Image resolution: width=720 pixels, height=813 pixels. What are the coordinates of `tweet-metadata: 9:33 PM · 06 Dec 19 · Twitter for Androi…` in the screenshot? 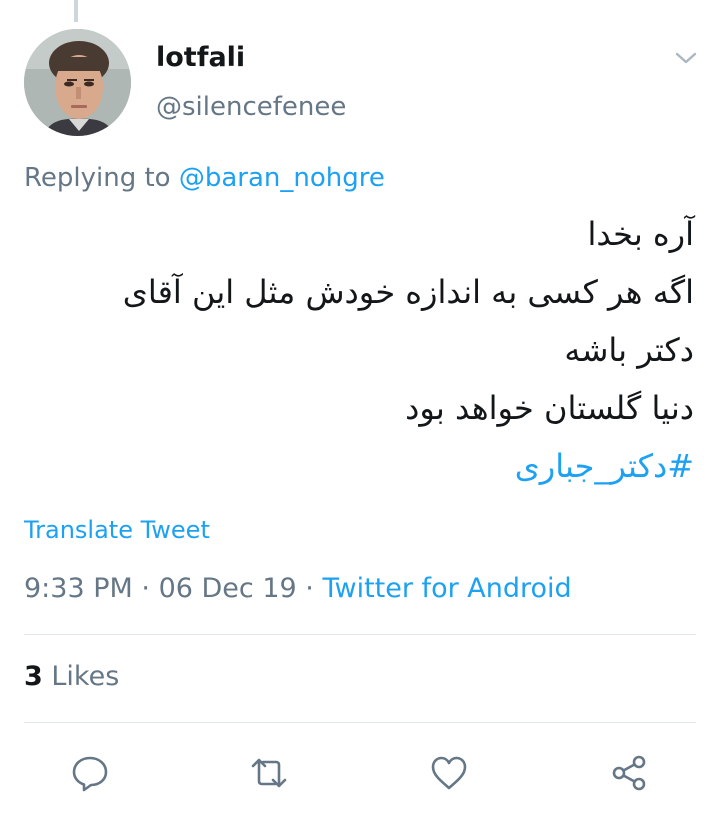 It's located at (298, 588).